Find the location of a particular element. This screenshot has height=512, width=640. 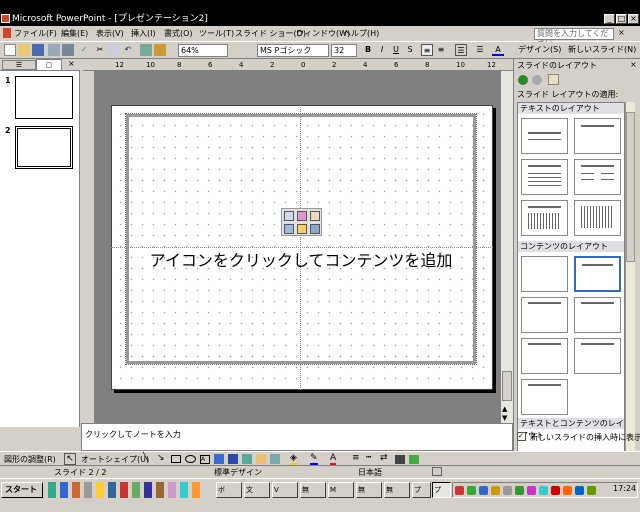

minimize-button: _ is located at coordinates (609, 19).